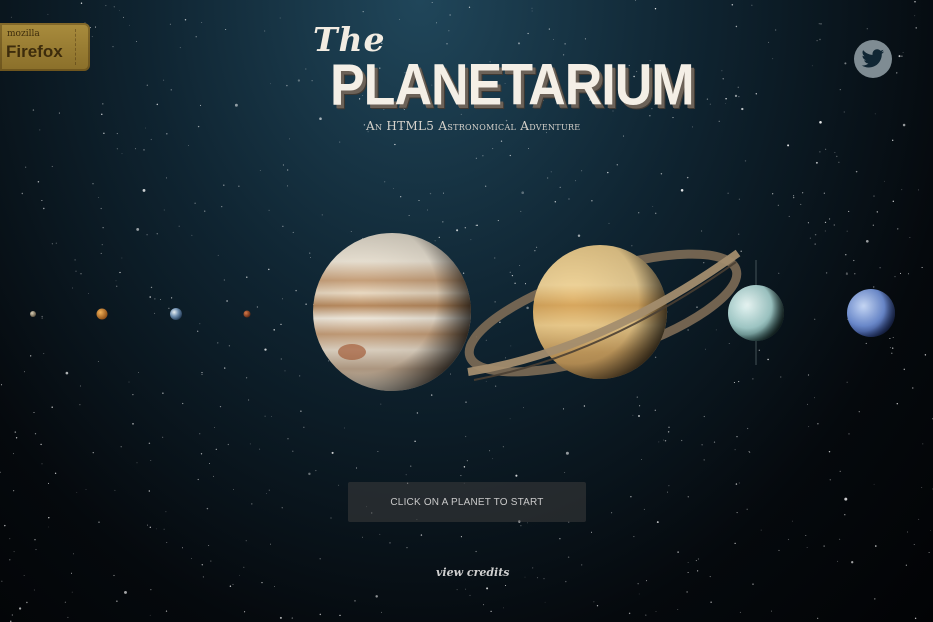  I want to click on planet-venus, so click(102, 314).